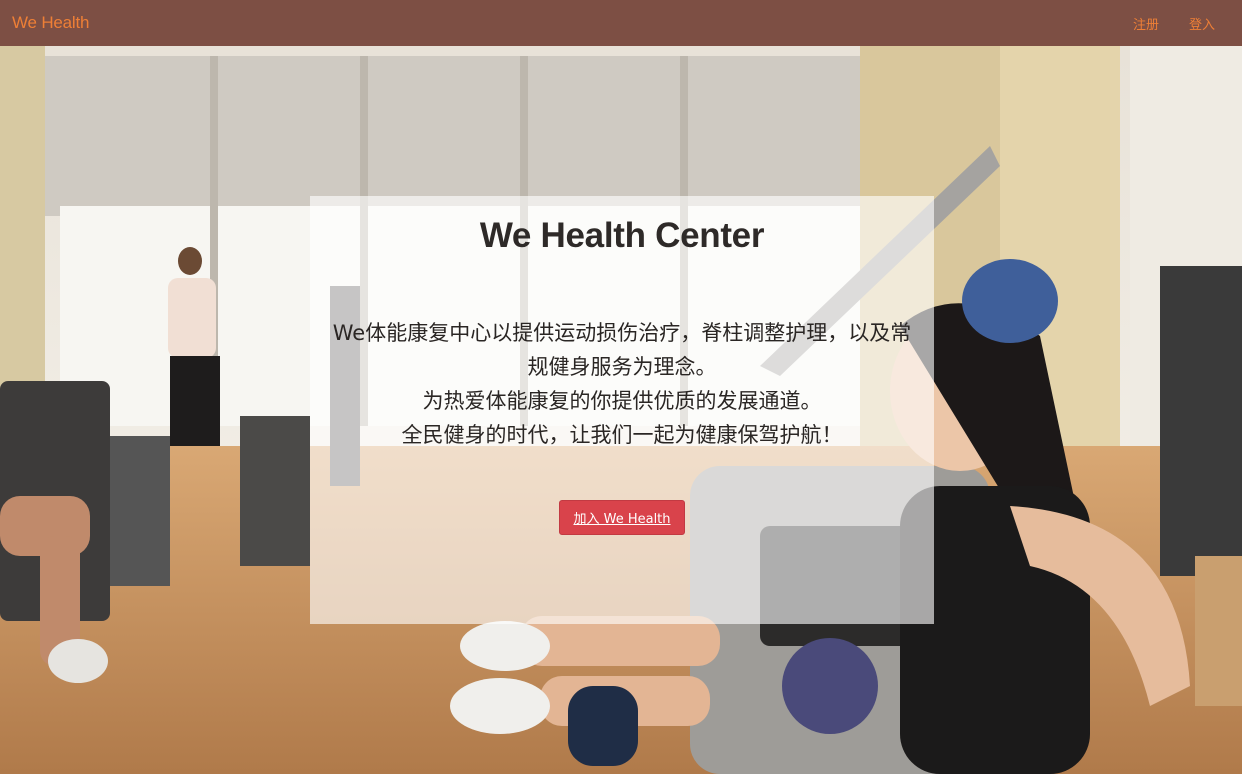 This screenshot has width=1242, height=774. Describe the element at coordinates (622, 401) in the screenshot. I see `hero-line-2: 为热爱体能康复的你提供优质的发展通道。` at that location.